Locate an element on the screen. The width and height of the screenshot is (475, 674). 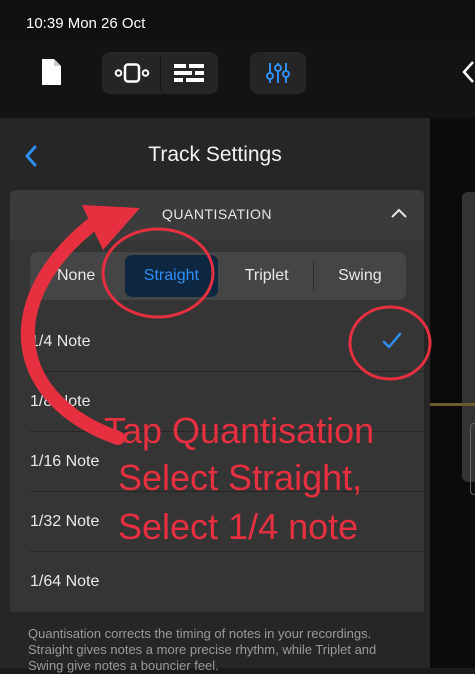
status-time: 10:39 Mon 26 Oct is located at coordinates (86, 23).